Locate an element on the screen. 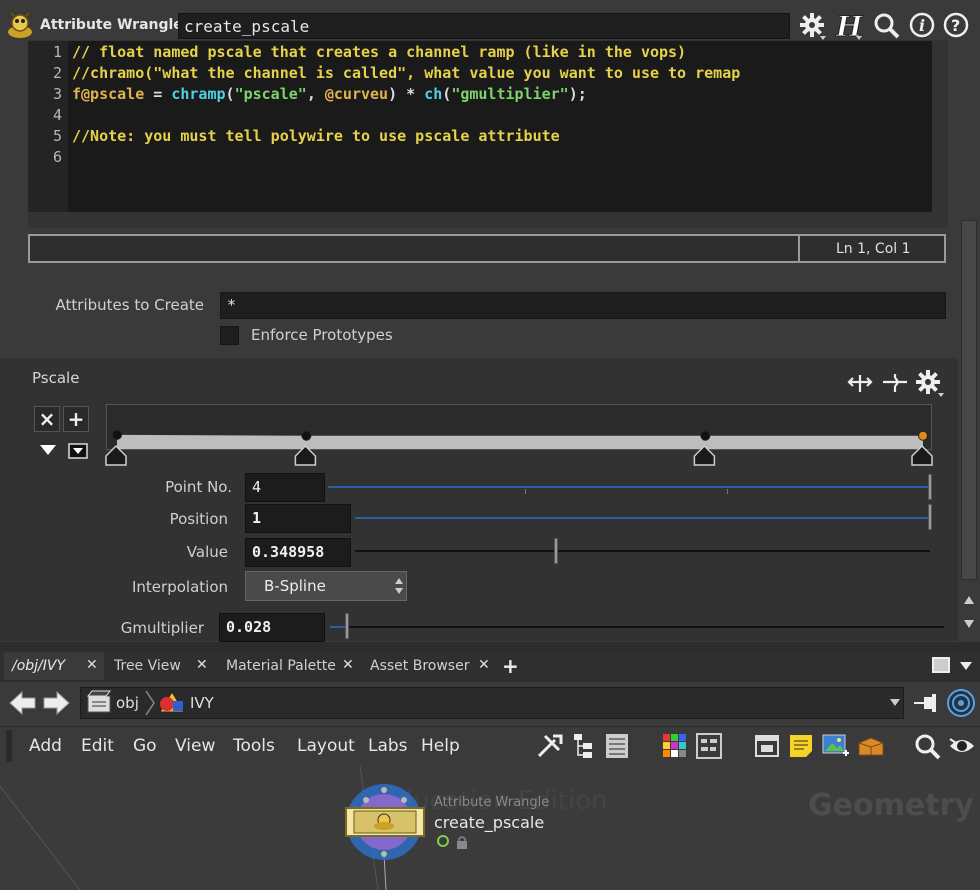 Image resolution: width=980 pixels, height=890 pixels. tools-icon is located at coordinates (550, 746).